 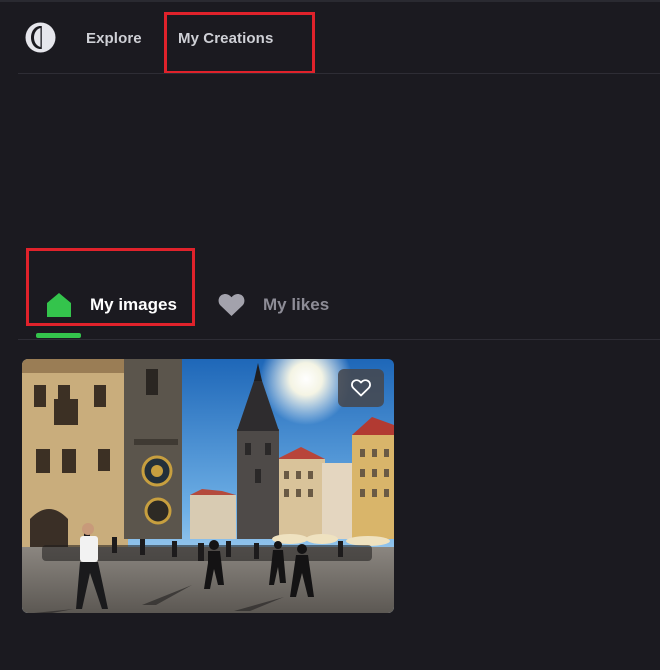 What do you see at coordinates (231, 304) in the screenshot?
I see `heart-icon` at bounding box center [231, 304].